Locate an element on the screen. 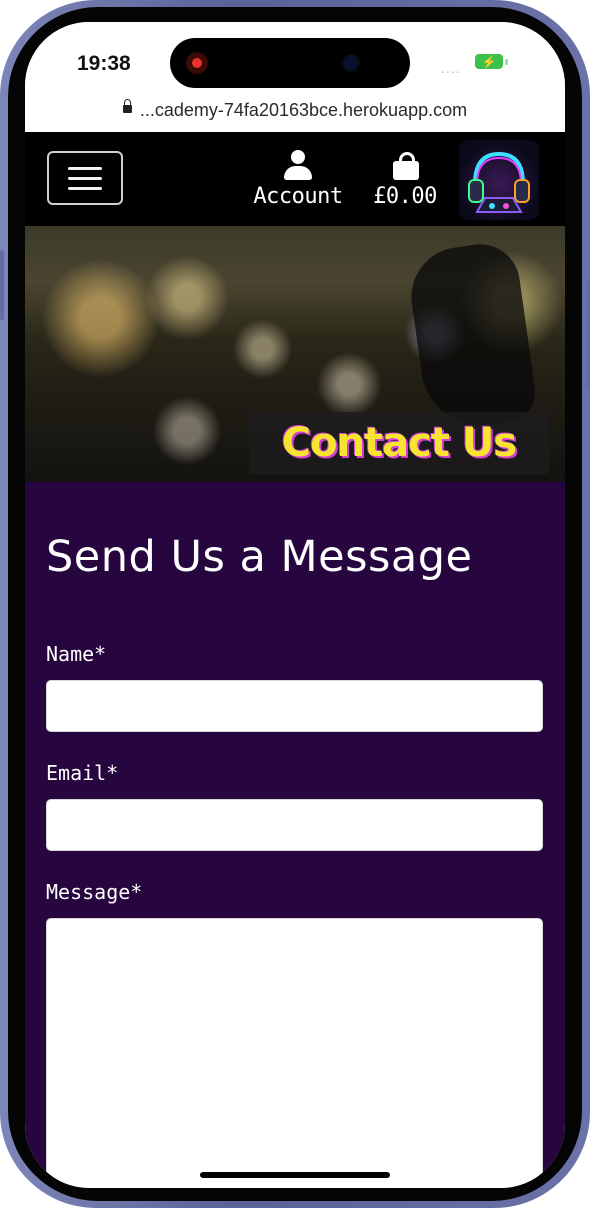 The width and height of the screenshot is (590, 1208). hero-title: Contact Us is located at coordinates (399, 443).